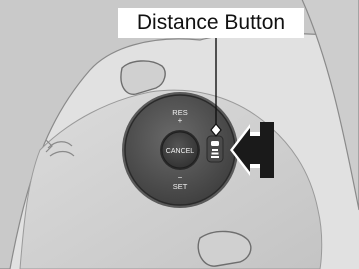  I want to click on set-minus-sign: −, so click(180, 177).